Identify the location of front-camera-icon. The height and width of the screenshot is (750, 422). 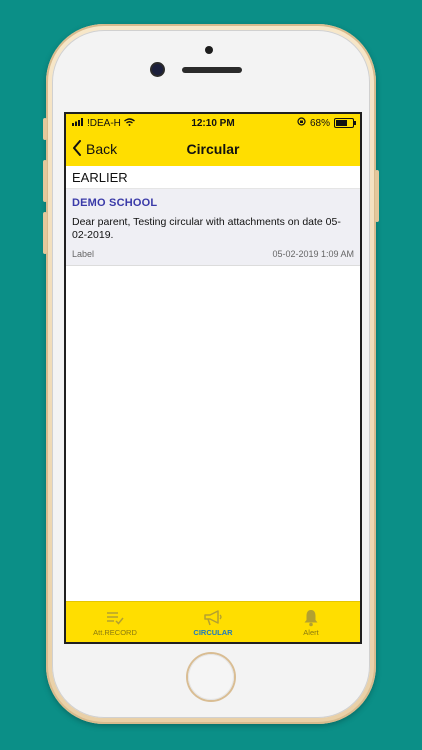
(157, 69).